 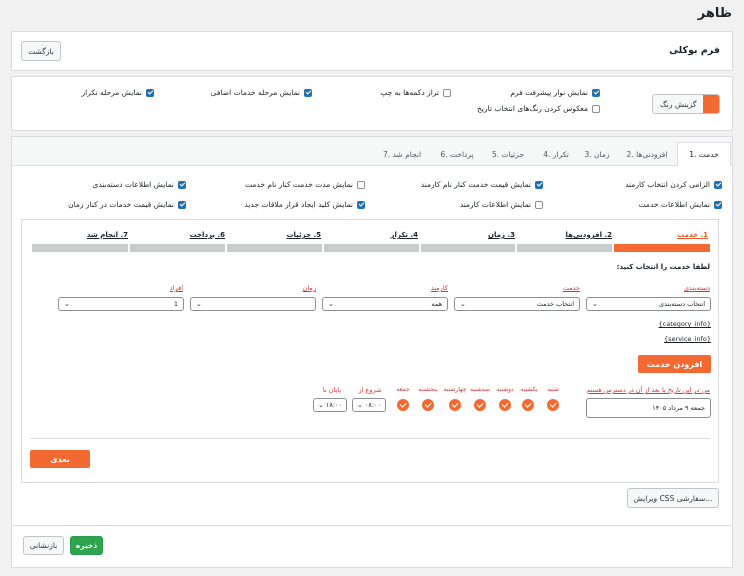 I want to click on service-label: خدمت, so click(x=571, y=288).